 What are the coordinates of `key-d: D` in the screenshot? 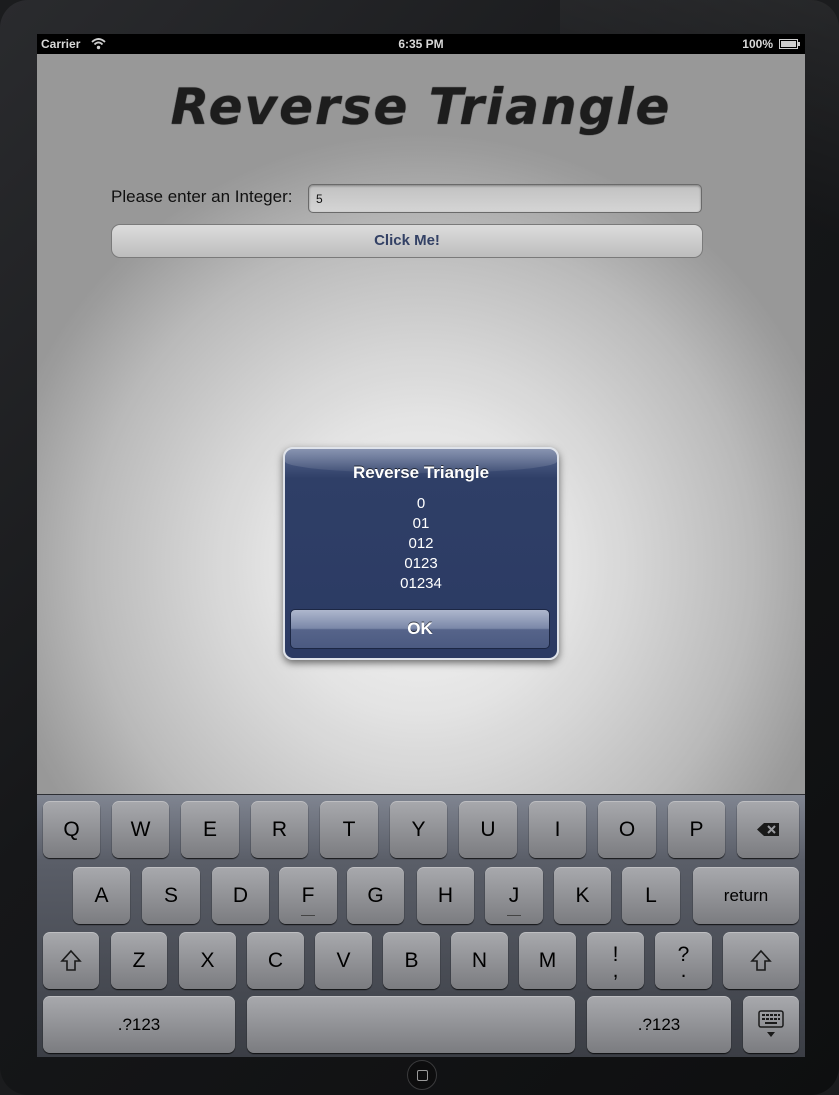 It's located at (240, 895).